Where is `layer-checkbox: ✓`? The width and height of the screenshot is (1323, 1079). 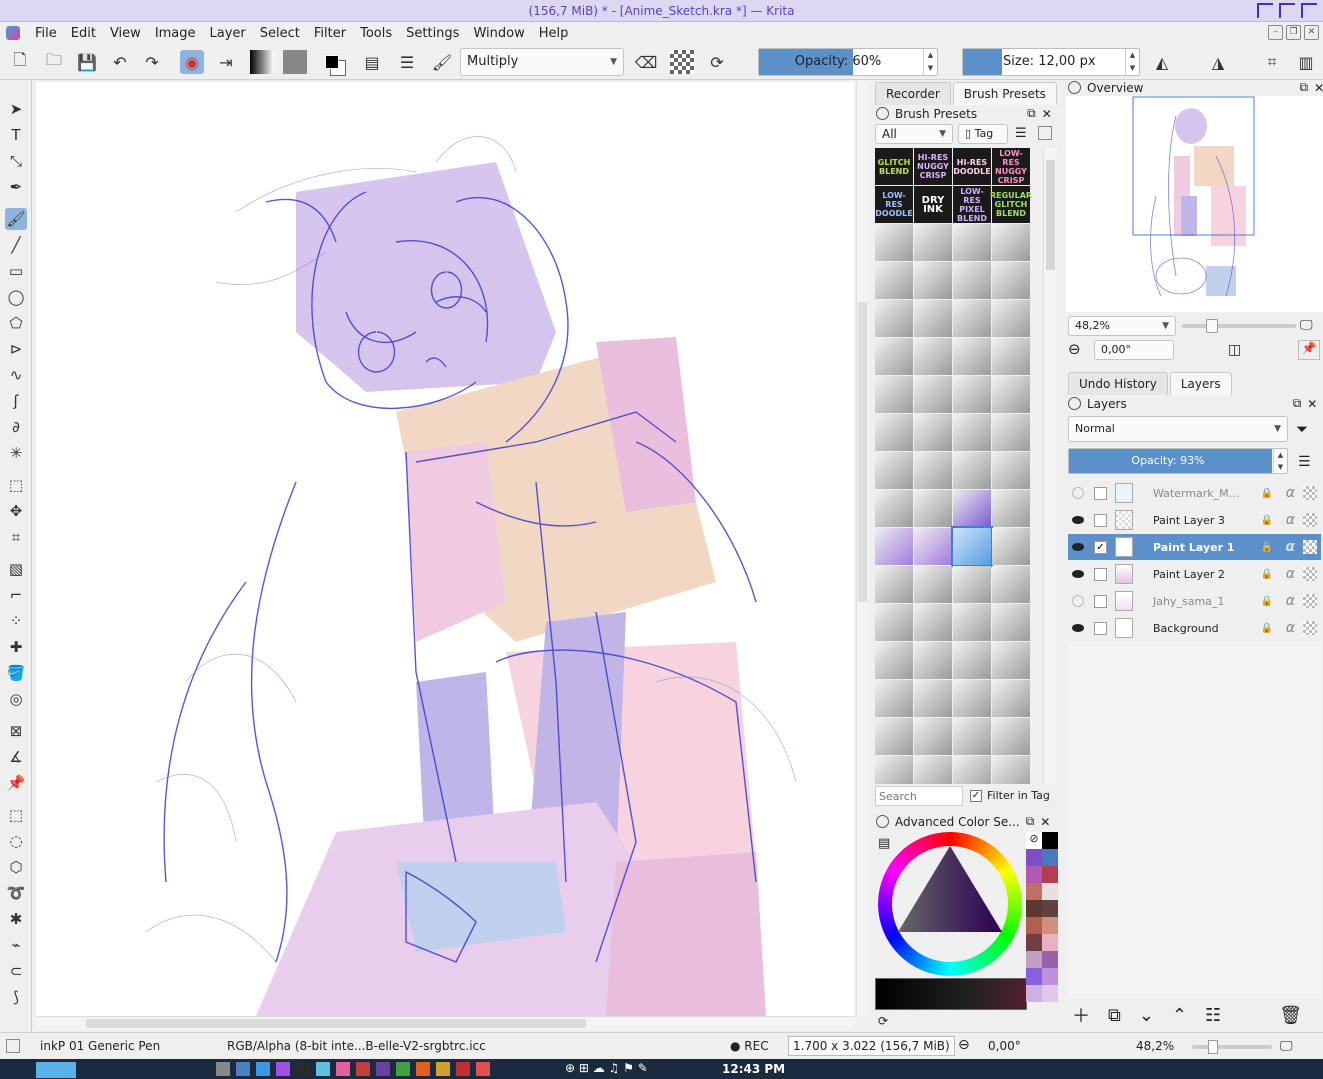
layer-checkbox: ✓ is located at coordinates (1100, 547).